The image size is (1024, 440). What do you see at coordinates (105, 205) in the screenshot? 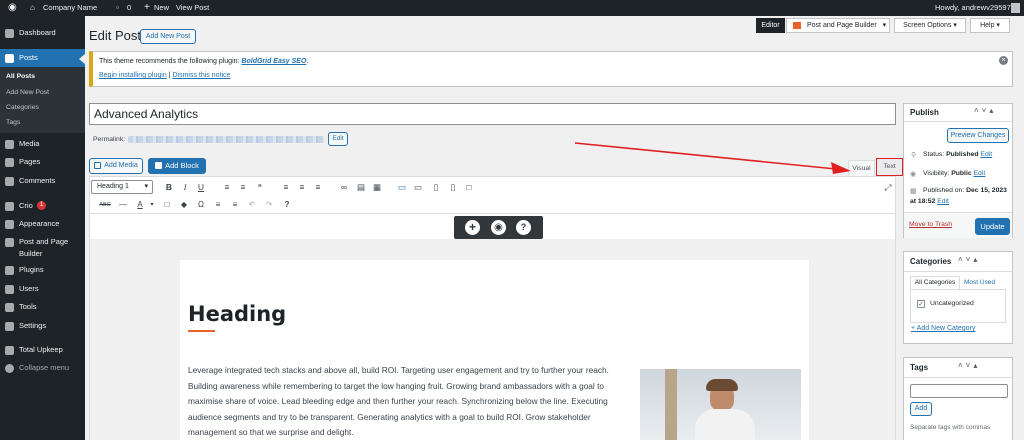
I see `strikethrough-icon: ABC` at bounding box center [105, 205].